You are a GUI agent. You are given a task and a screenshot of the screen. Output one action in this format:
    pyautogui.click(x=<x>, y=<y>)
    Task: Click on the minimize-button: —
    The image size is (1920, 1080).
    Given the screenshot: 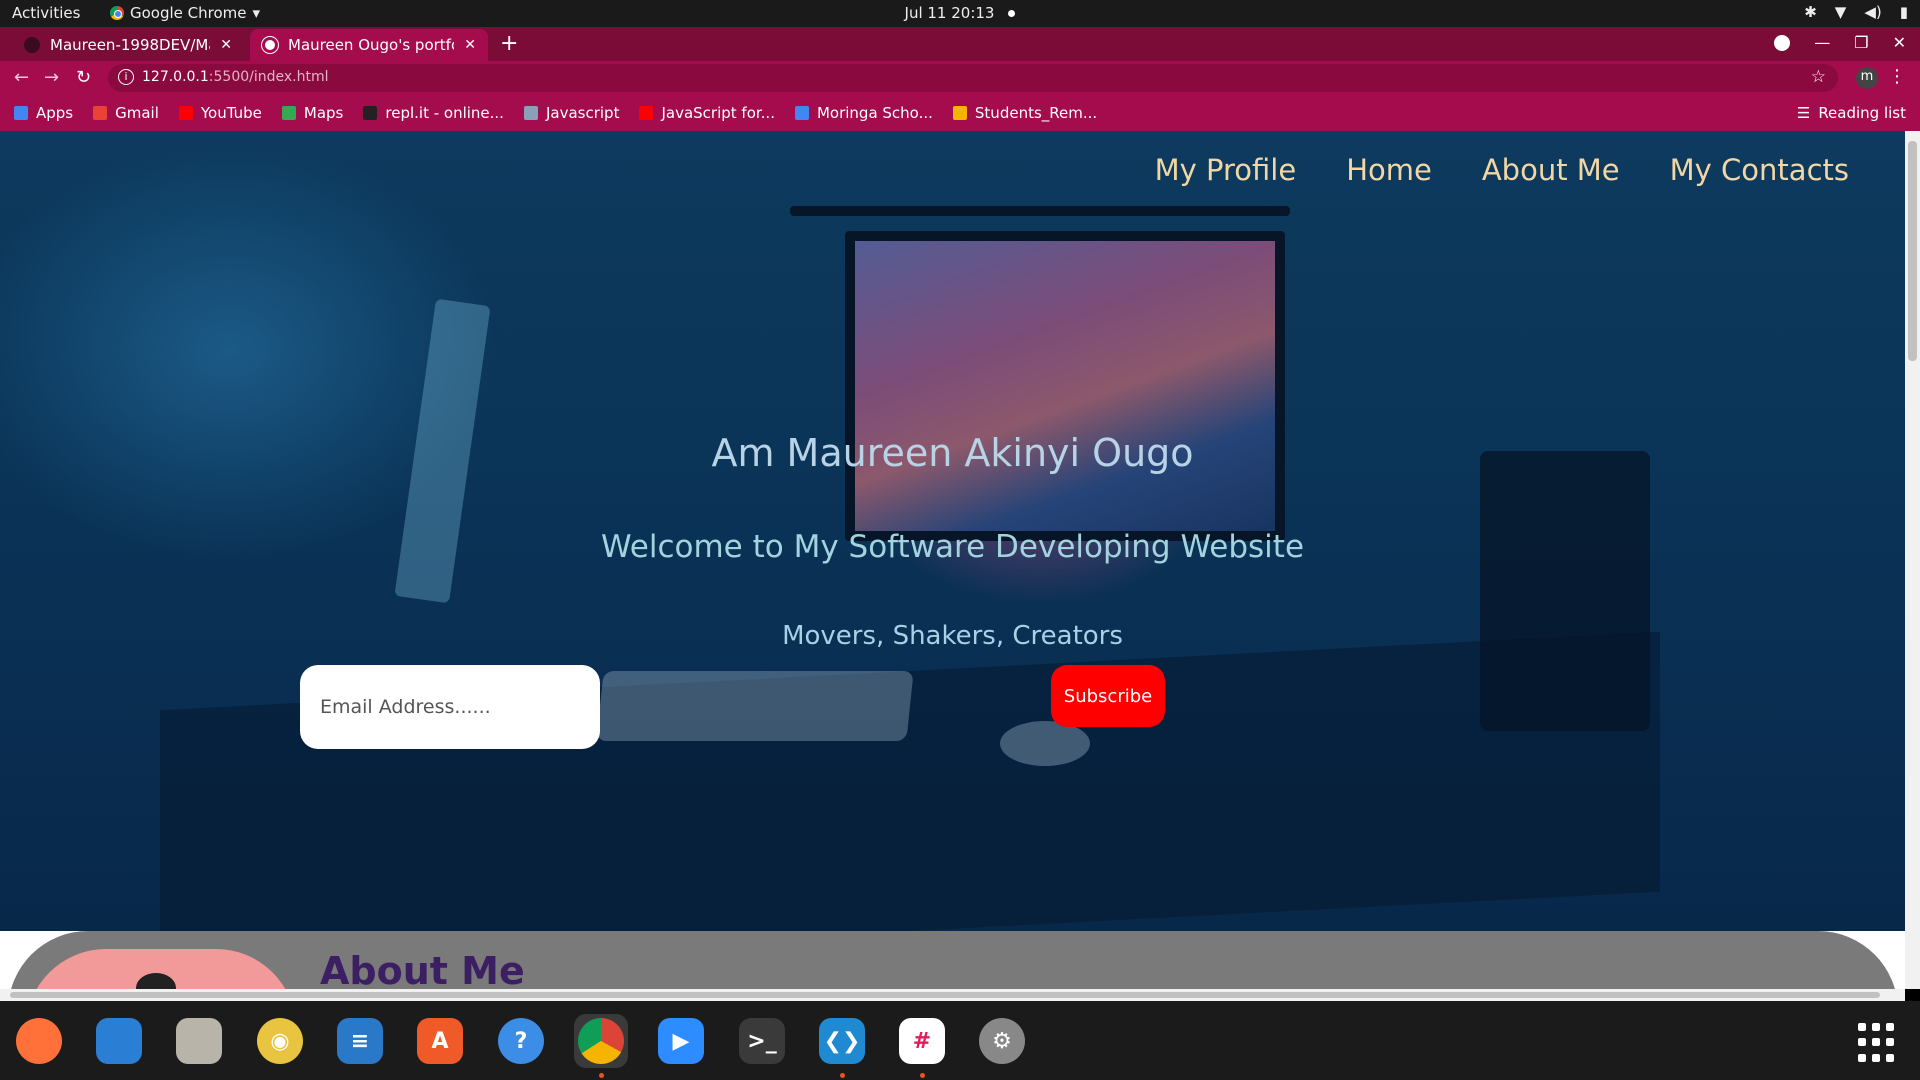 What is the action you would take?
    pyautogui.click(x=1822, y=42)
    